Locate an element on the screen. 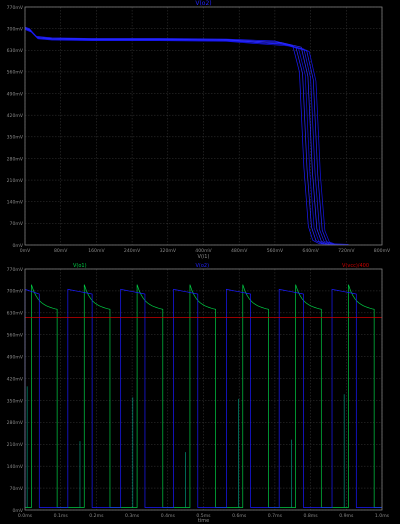  transient-plot-x-axis-label: time is located at coordinates (203, 521).